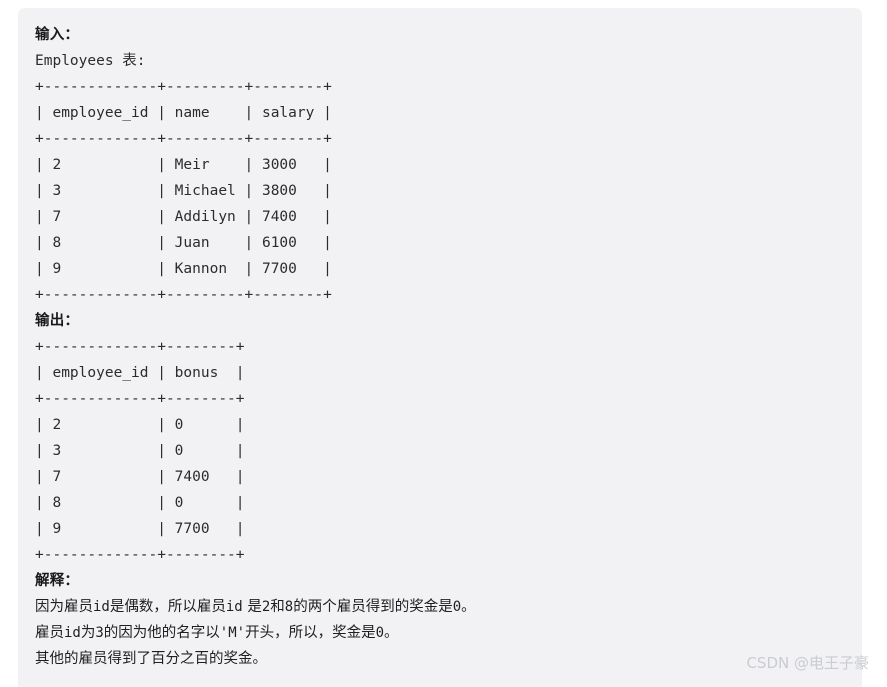 The height and width of the screenshot is (687, 887). I want to click on explanation-line: 因为雇员id是偶数，所以雇员id 是2和8的两个雇员得到的奖金是0。, so click(448, 607).